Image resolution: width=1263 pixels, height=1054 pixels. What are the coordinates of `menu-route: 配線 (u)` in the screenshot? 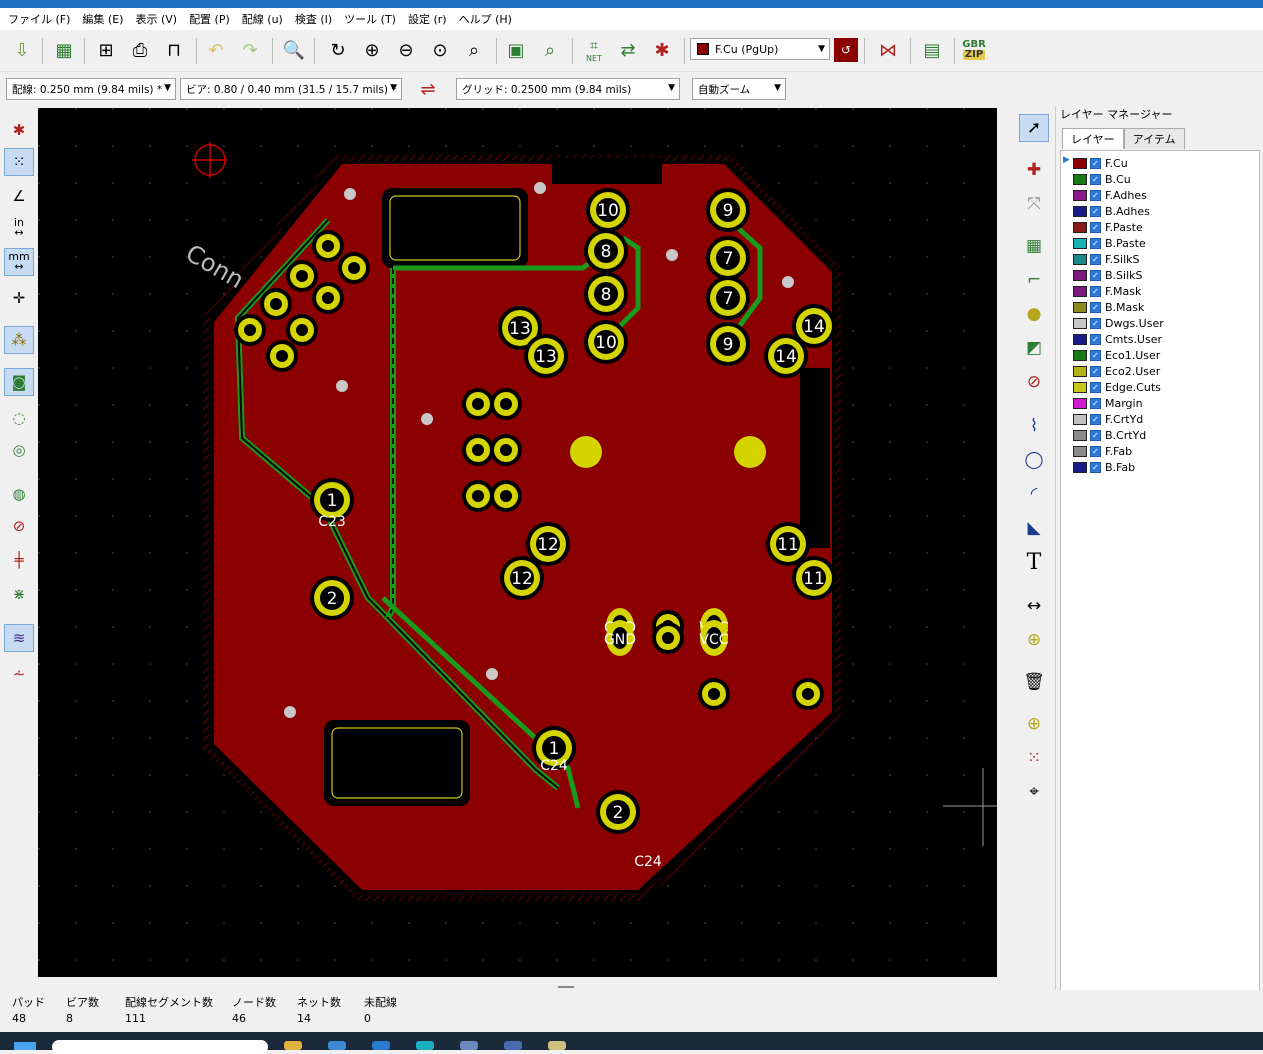 It's located at (264, 19).